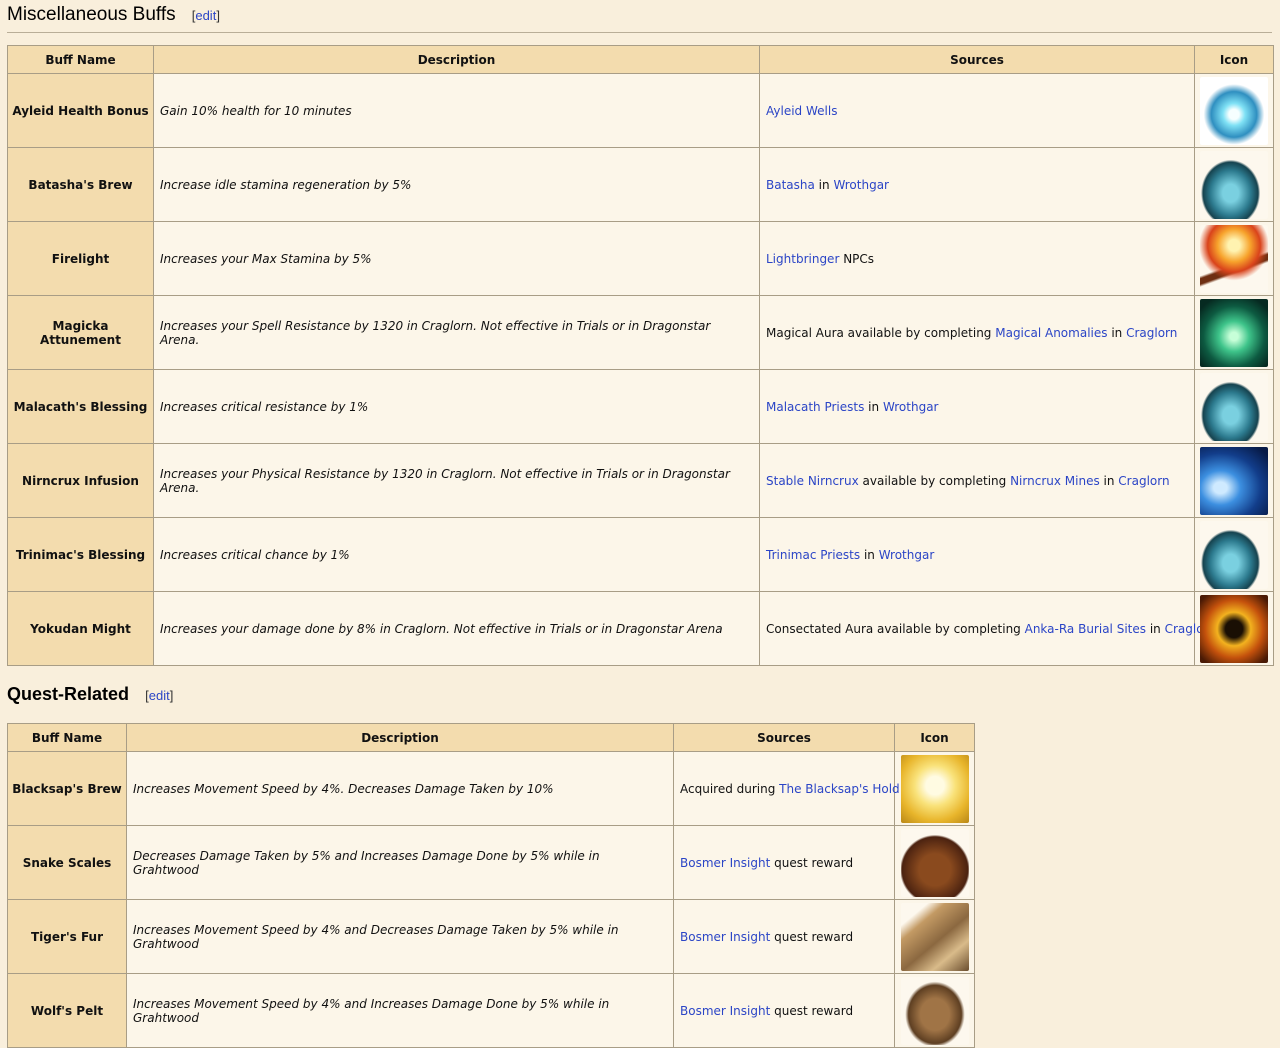 This screenshot has width=1280, height=1048. Describe the element at coordinates (400, 737) in the screenshot. I see `header-description: Description` at that location.